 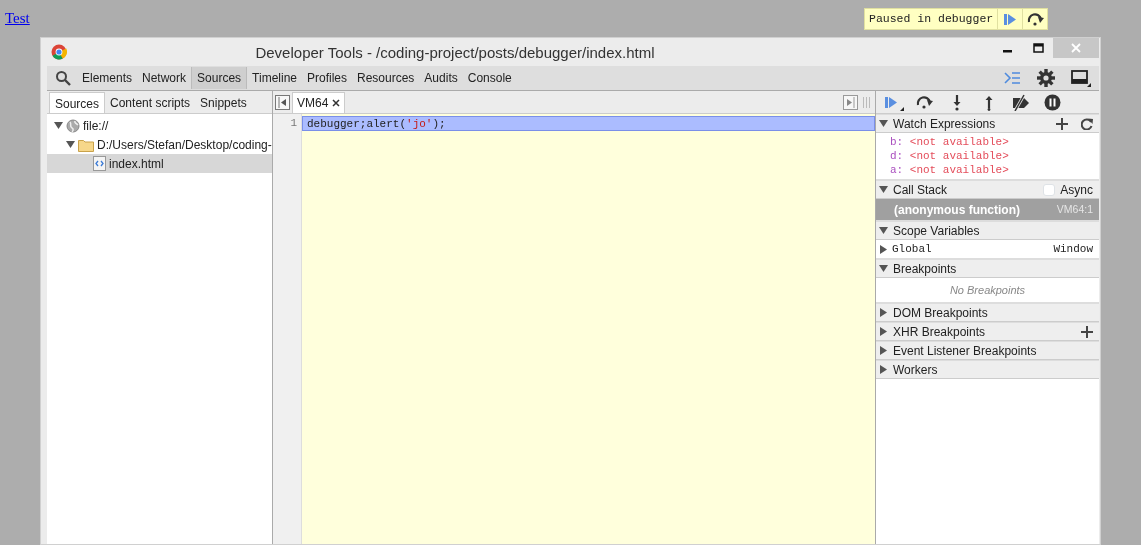 What do you see at coordinates (96, 126) in the screenshot?
I see `tree-label: file://` at bounding box center [96, 126].